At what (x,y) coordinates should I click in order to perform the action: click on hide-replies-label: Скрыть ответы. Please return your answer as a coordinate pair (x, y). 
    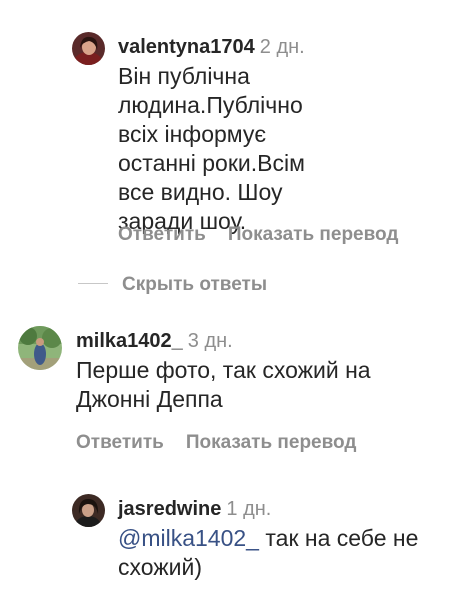
    Looking at the image, I should click on (195, 284).